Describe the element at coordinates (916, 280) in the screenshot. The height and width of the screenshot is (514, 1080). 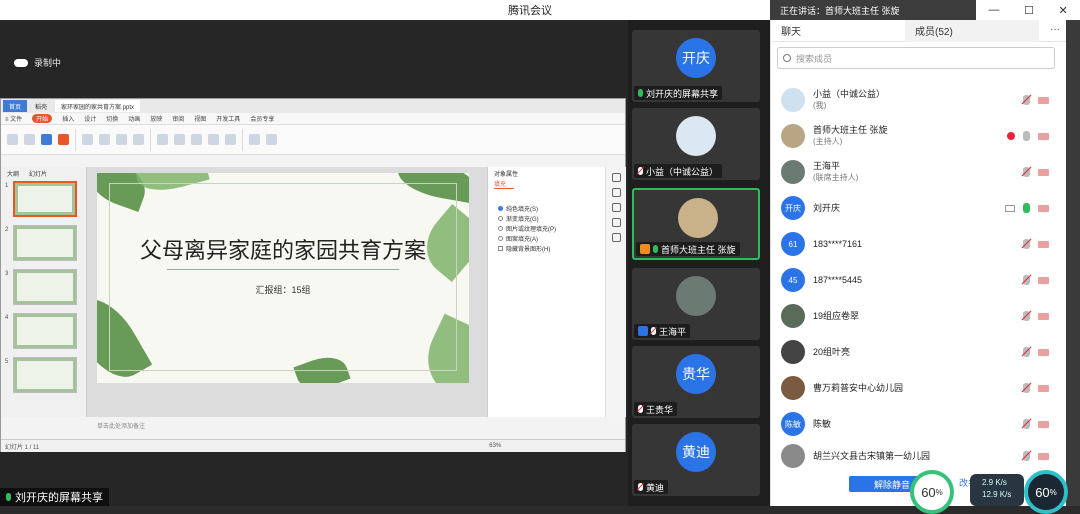
I see `member-row: 45 187****5445` at that location.